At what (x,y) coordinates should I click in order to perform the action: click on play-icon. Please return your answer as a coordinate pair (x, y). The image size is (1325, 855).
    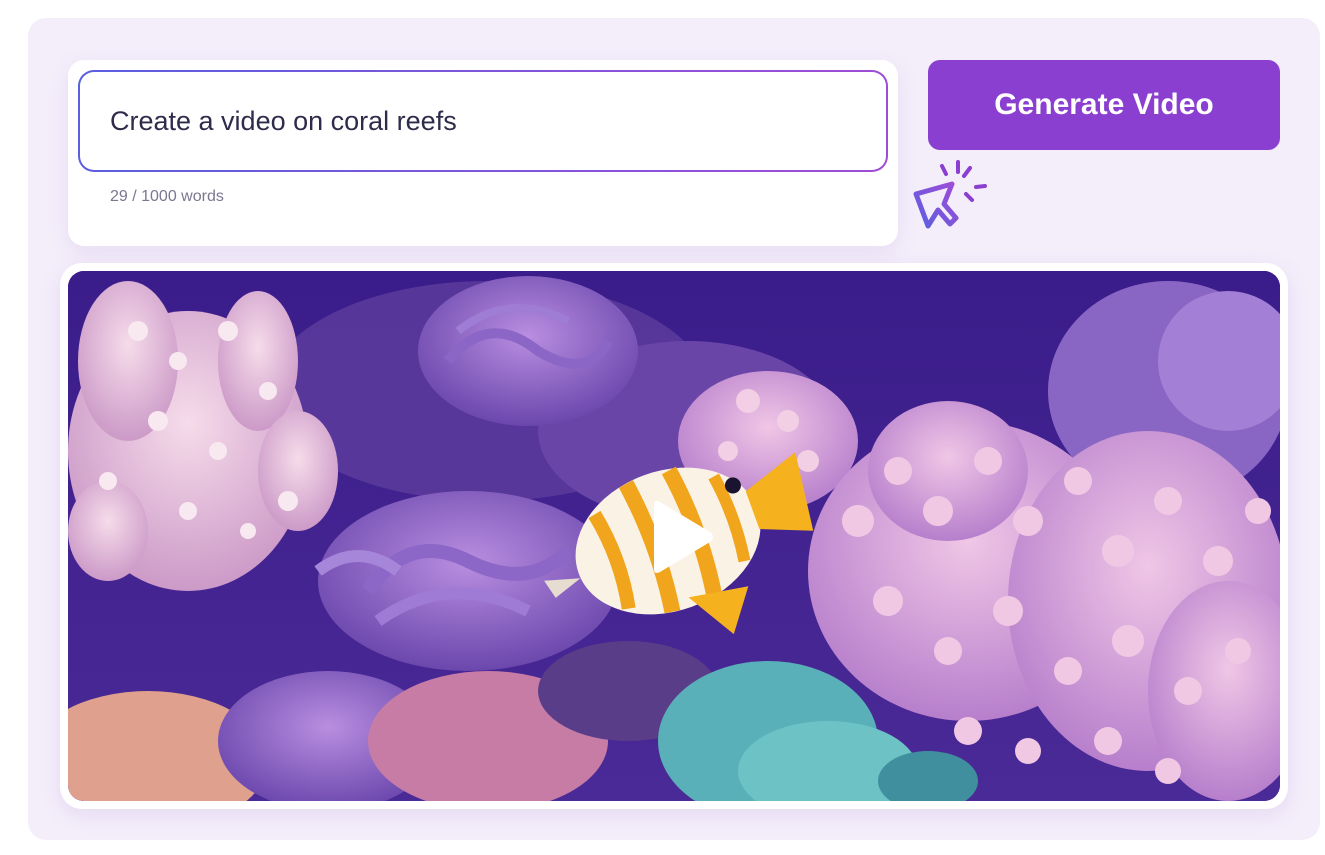
    Looking at the image, I should click on (681, 537).